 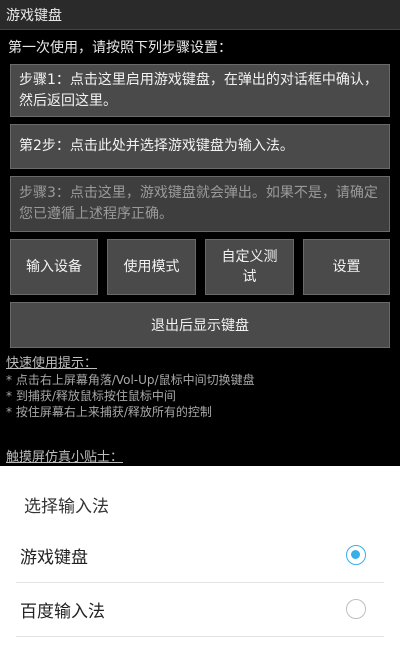 What do you see at coordinates (356, 609) in the screenshot?
I see `radio-unchecked-icon` at bounding box center [356, 609].